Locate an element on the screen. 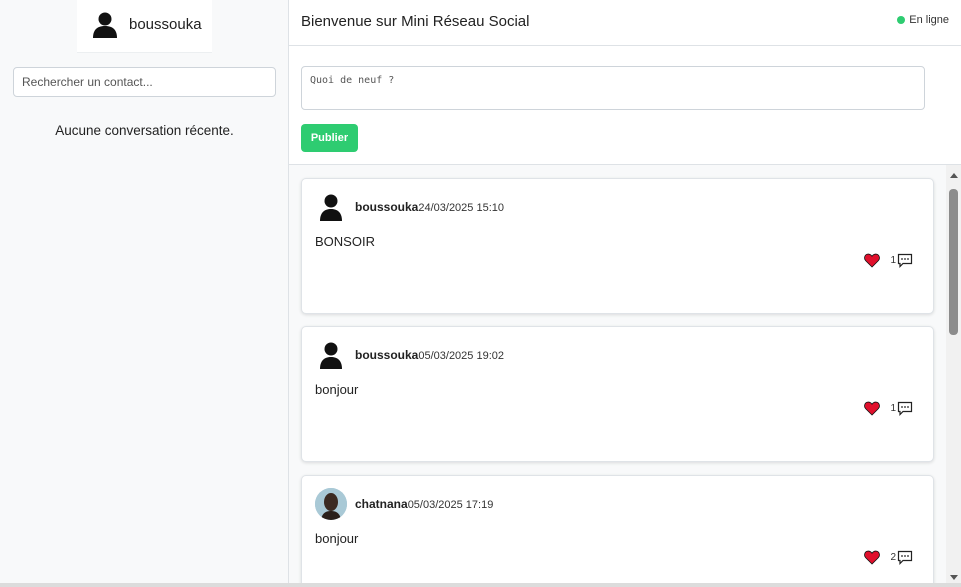  post-meta: boussouka05/03/2025 19:02 is located at coordinates (429, 355).